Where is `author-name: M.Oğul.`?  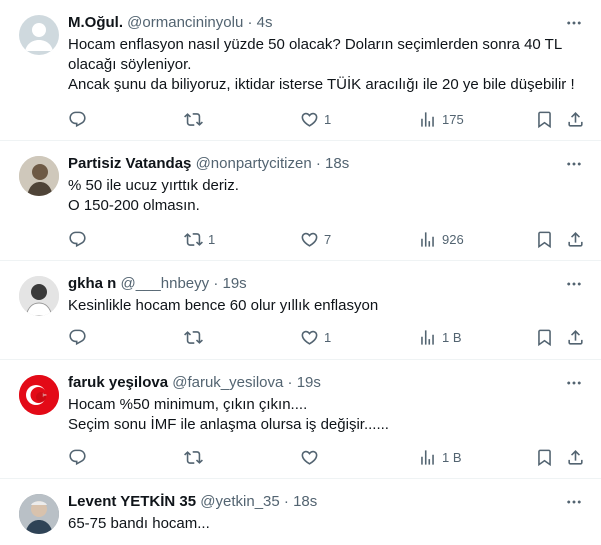
author-name: M.Oğul. is located at coordinates (95, 22).